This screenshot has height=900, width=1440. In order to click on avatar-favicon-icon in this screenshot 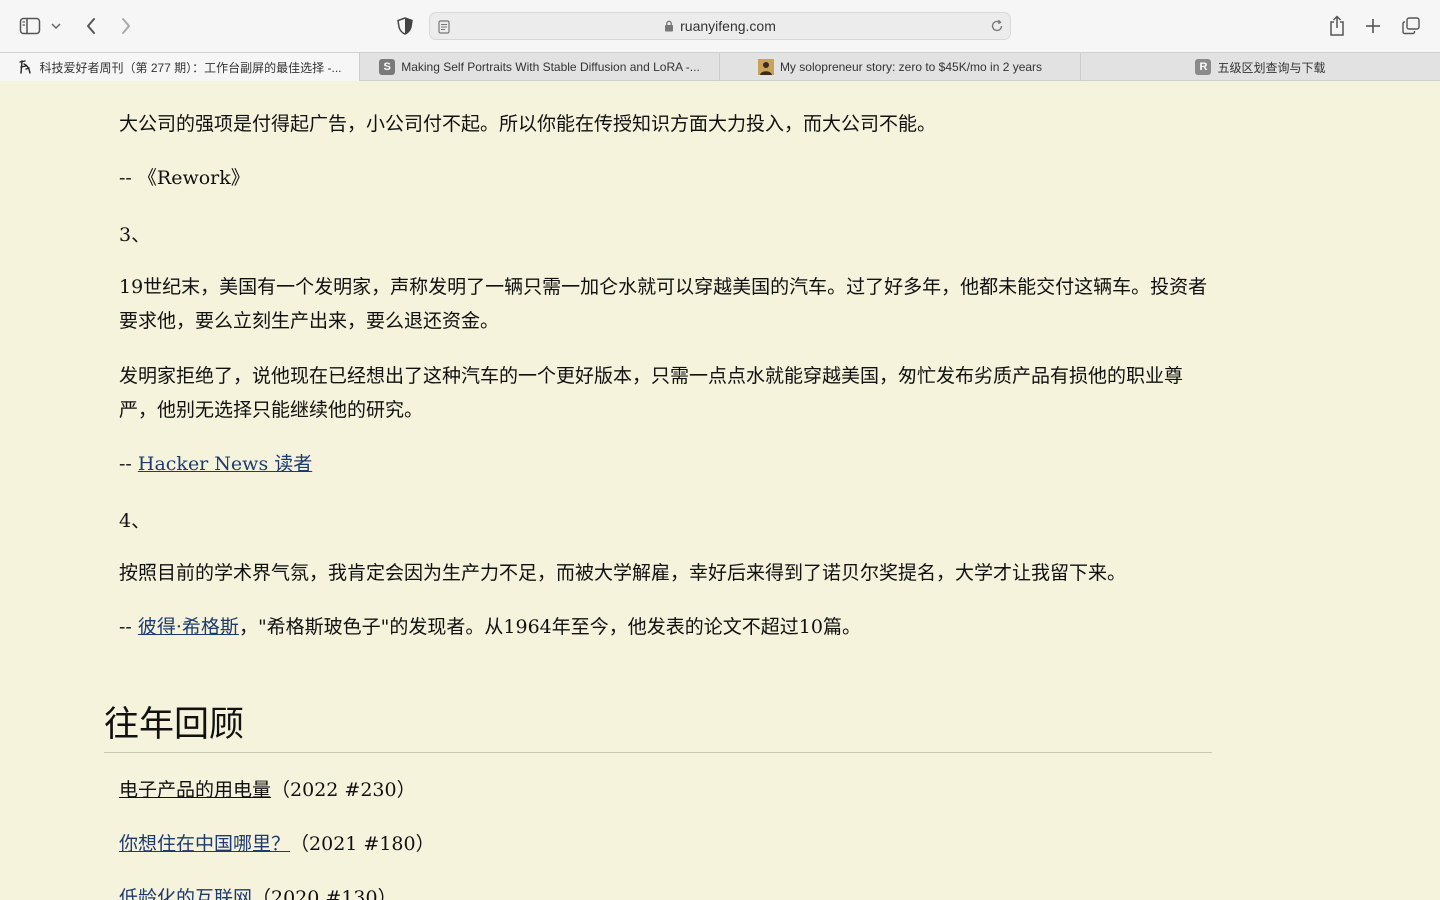, I will do `click(765, 67)`.